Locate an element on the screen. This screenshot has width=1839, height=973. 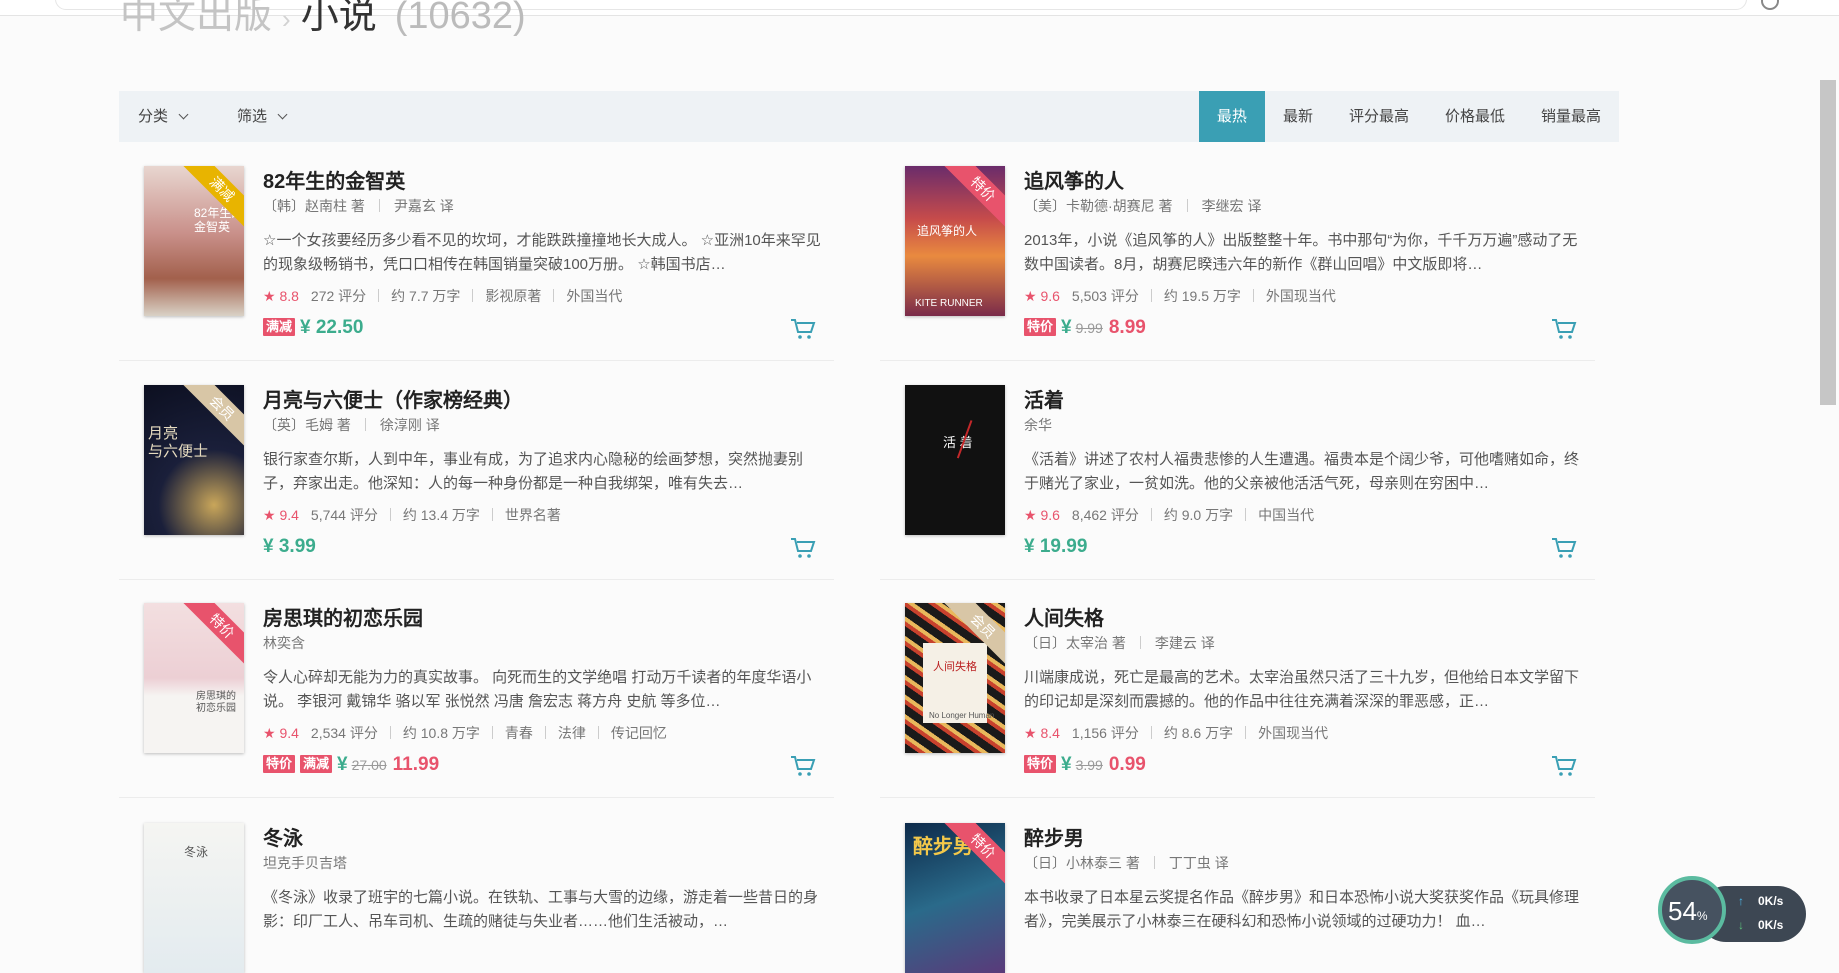
price-row: 特价 ¥3.99 0.99 is located at coordinates (1085, 765).